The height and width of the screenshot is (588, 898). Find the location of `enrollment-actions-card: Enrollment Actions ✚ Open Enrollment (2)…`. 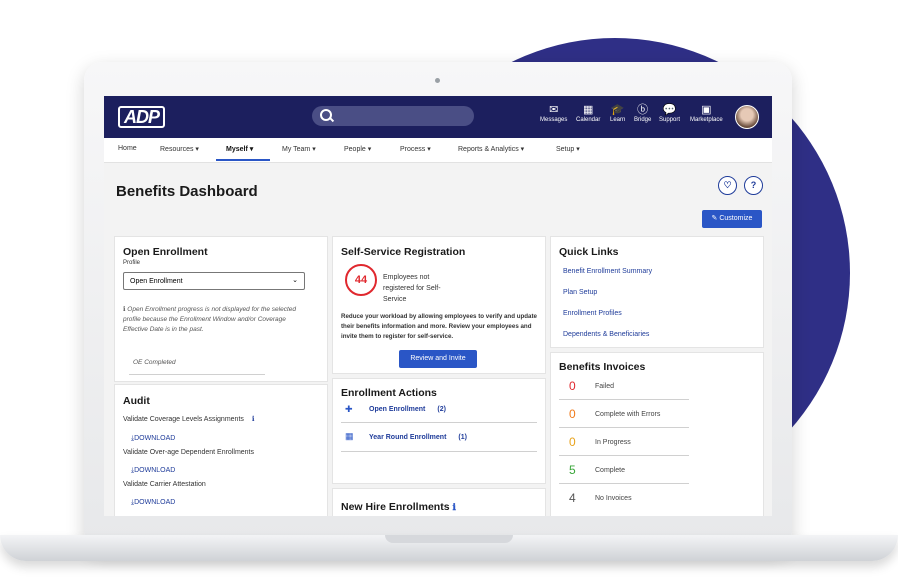

enrollment-actions-card: Enrollment Actions ✚ Open Enrollment (2)… is located at coordinates (439, 431).